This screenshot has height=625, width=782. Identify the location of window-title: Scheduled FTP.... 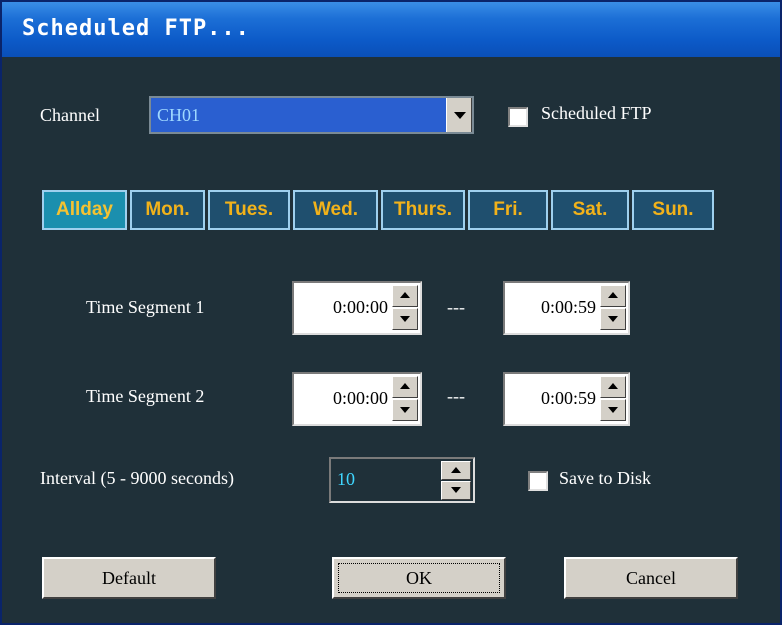
(136, 28).